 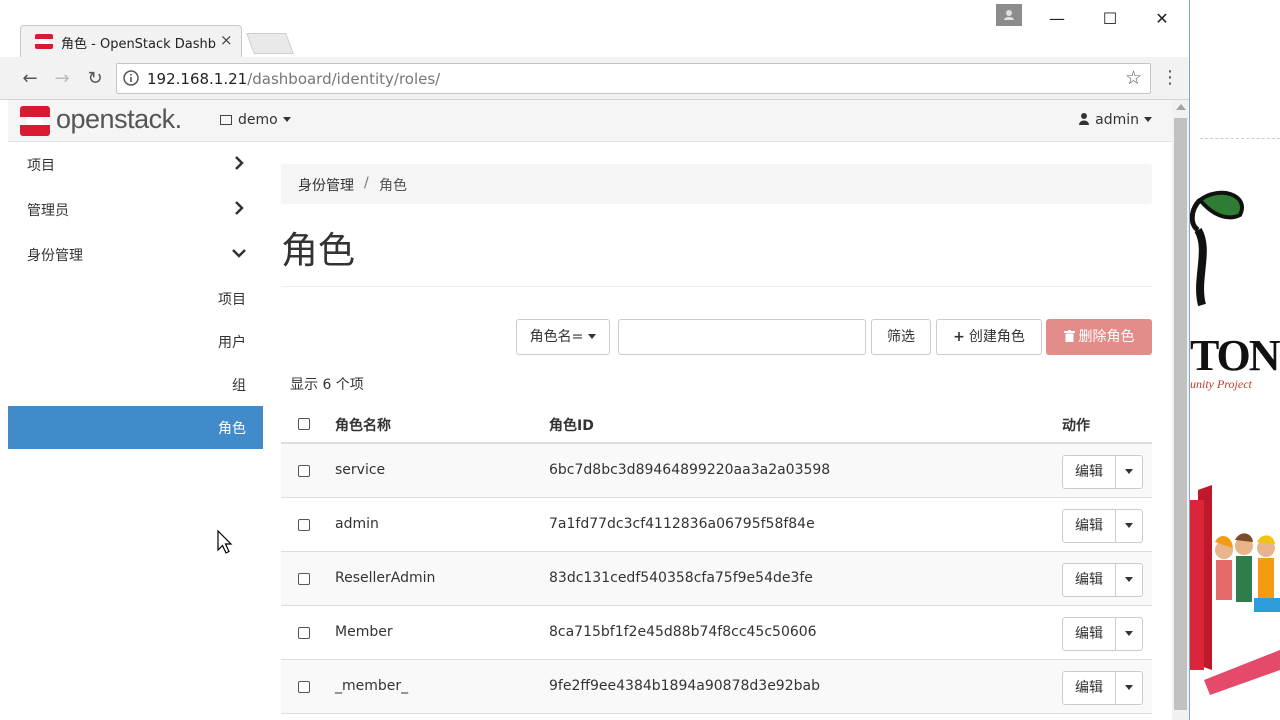 What do you see at coordinates (1106, 337) in the screenshot?
I see `delete-role-label: 删除角色` at bounding box center [1106, 337].